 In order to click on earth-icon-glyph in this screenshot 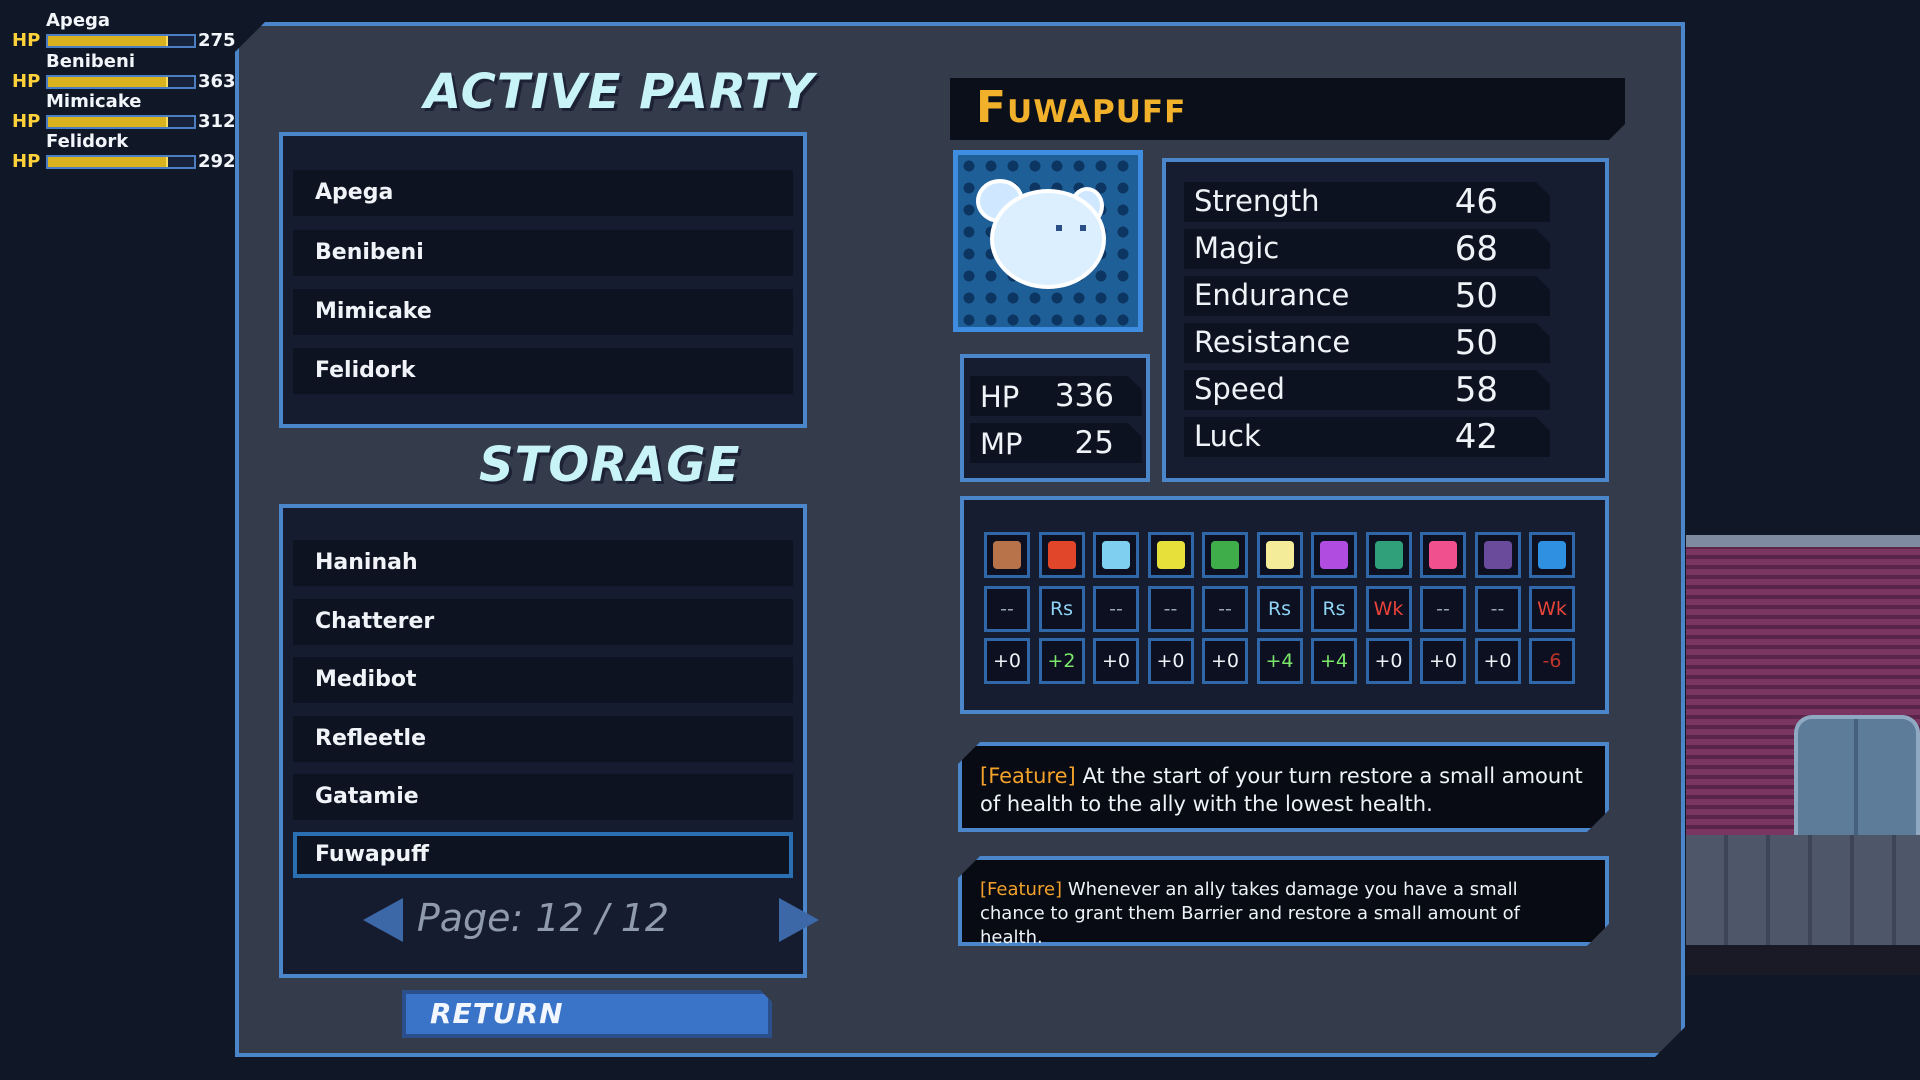, I will do `click(1497, 555)`.